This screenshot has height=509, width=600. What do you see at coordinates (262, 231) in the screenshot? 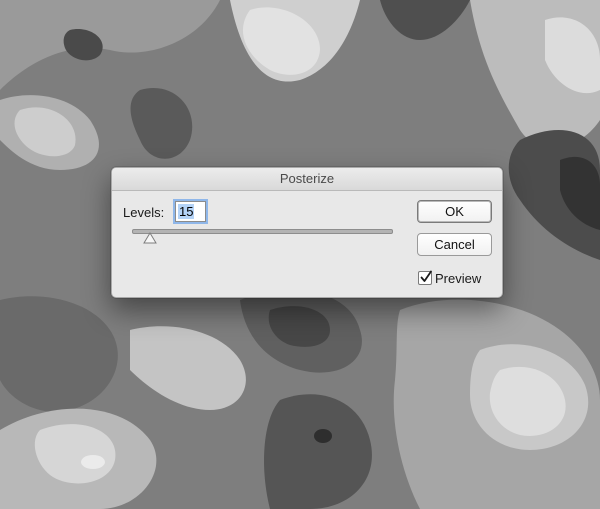
I see `levels-slider-track` at bounding box center [262, 231].